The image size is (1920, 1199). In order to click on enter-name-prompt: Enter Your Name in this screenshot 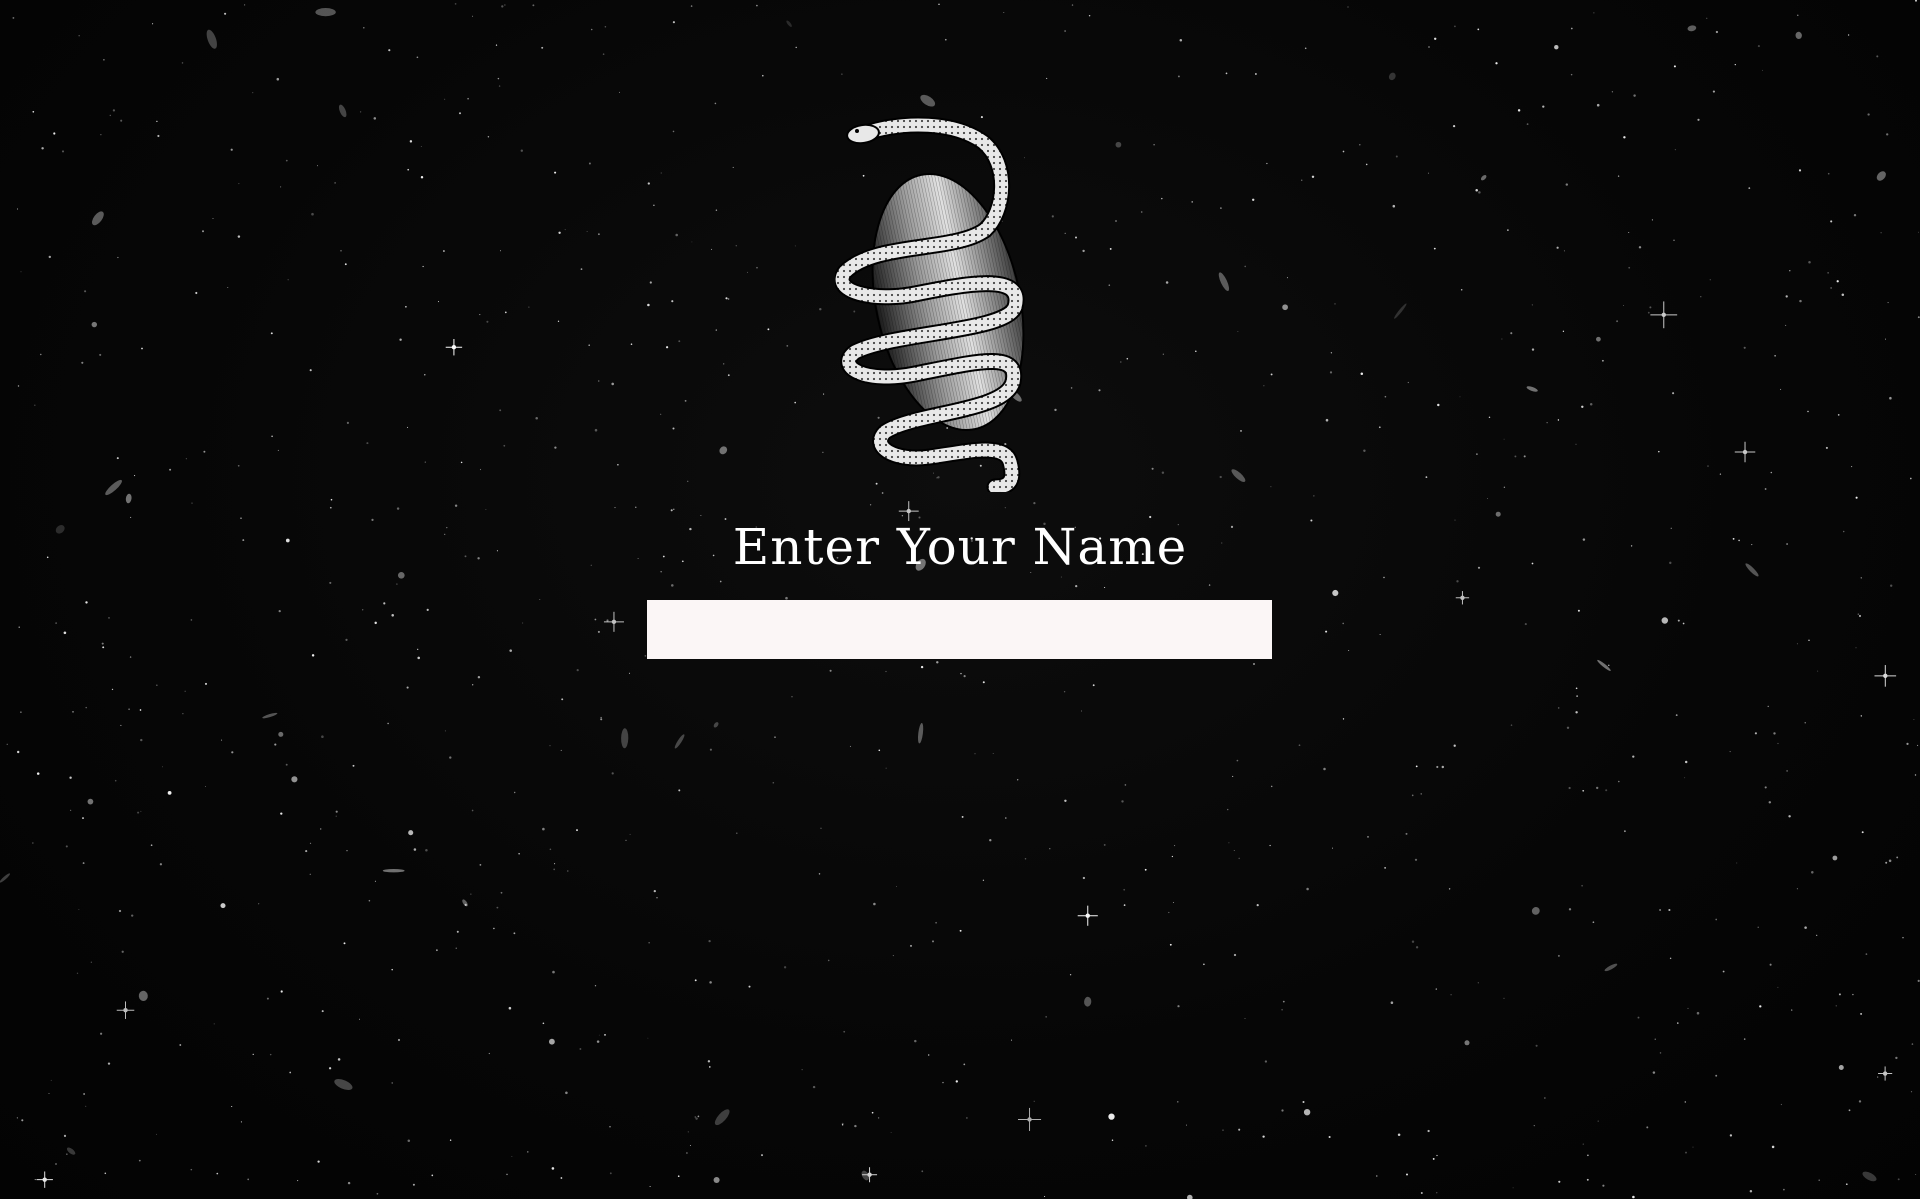, I will do `click(960, 547)`.